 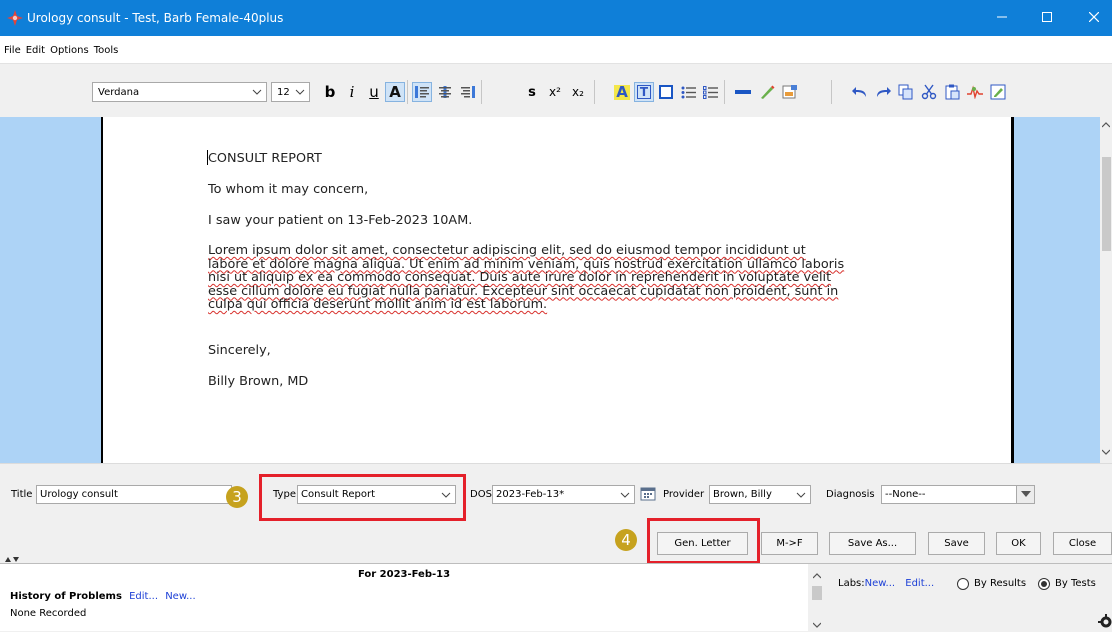 I want to click on edit-icon, so click(x=998, y=92).